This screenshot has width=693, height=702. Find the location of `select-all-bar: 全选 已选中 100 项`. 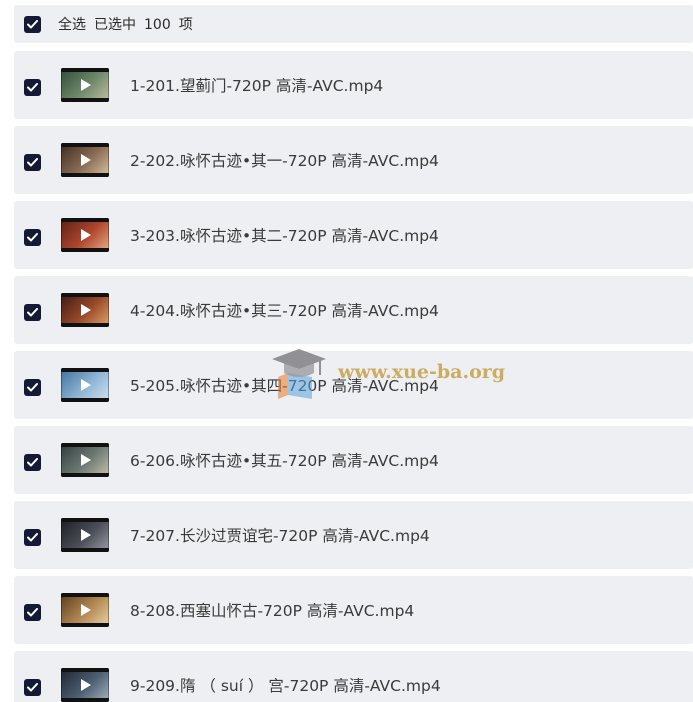

select-all-bar: 全选 已选中 100 项 is located at coordinates (353, 24).